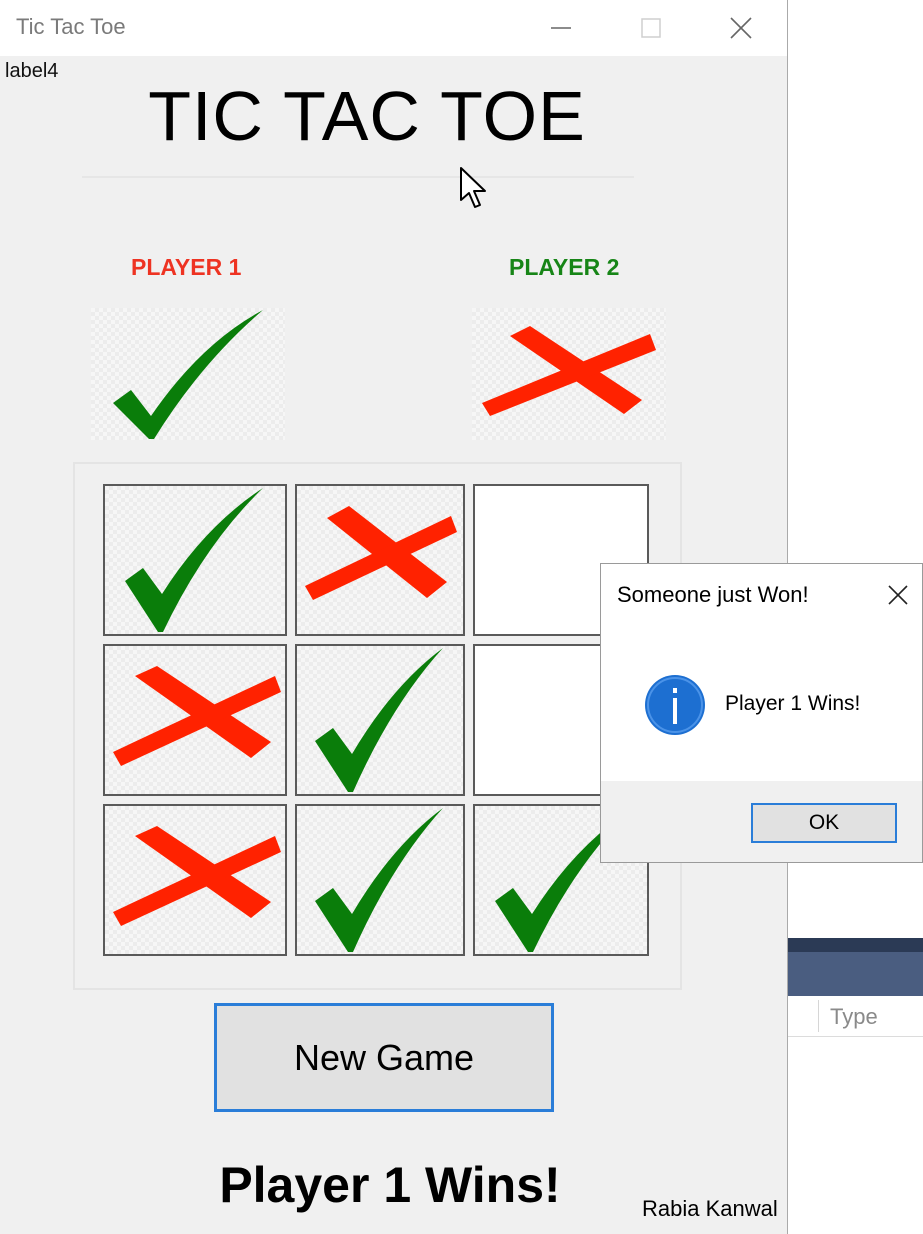 The height and width of the screenshot is (1234, 923). I want to click on background-app-table-header: Type, so click(855, 1016).